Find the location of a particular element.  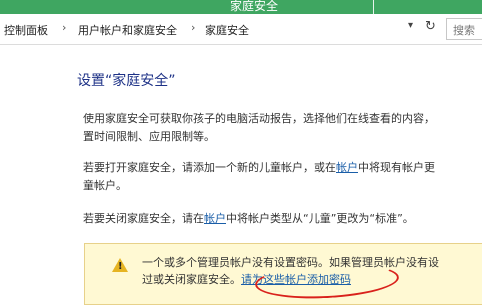

warning-exclamation-icon: ! is located at coordinates (120, 266).